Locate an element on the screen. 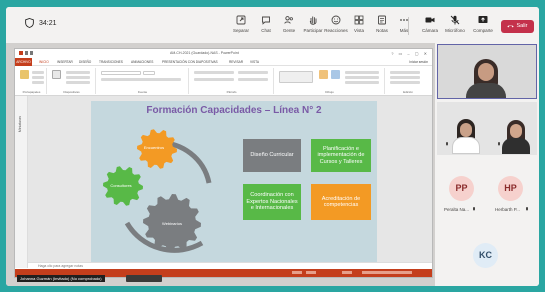  ribbon-group-clipboard: Portapapeles is located at coordinates (32, 81).